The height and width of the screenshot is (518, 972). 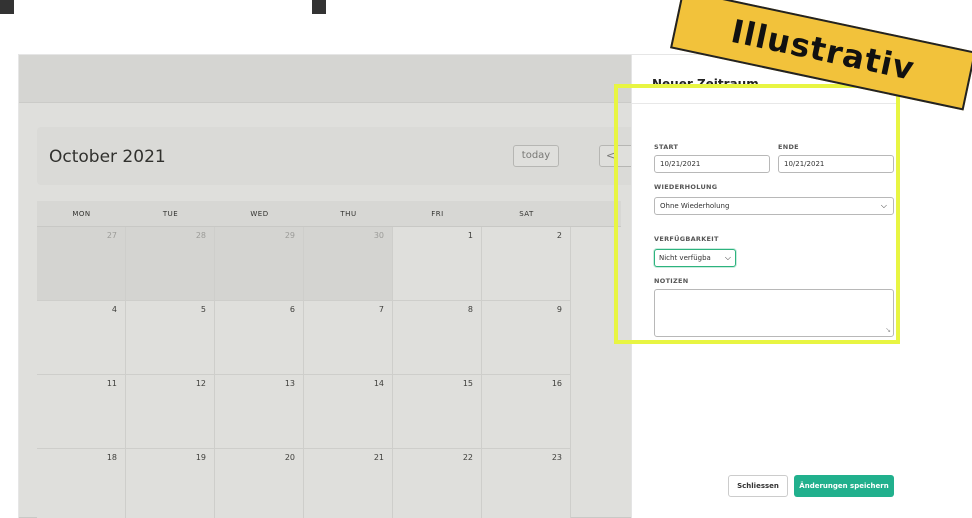 I want to click on calendar-month-title: October 2021, so click(x=107, y=157).